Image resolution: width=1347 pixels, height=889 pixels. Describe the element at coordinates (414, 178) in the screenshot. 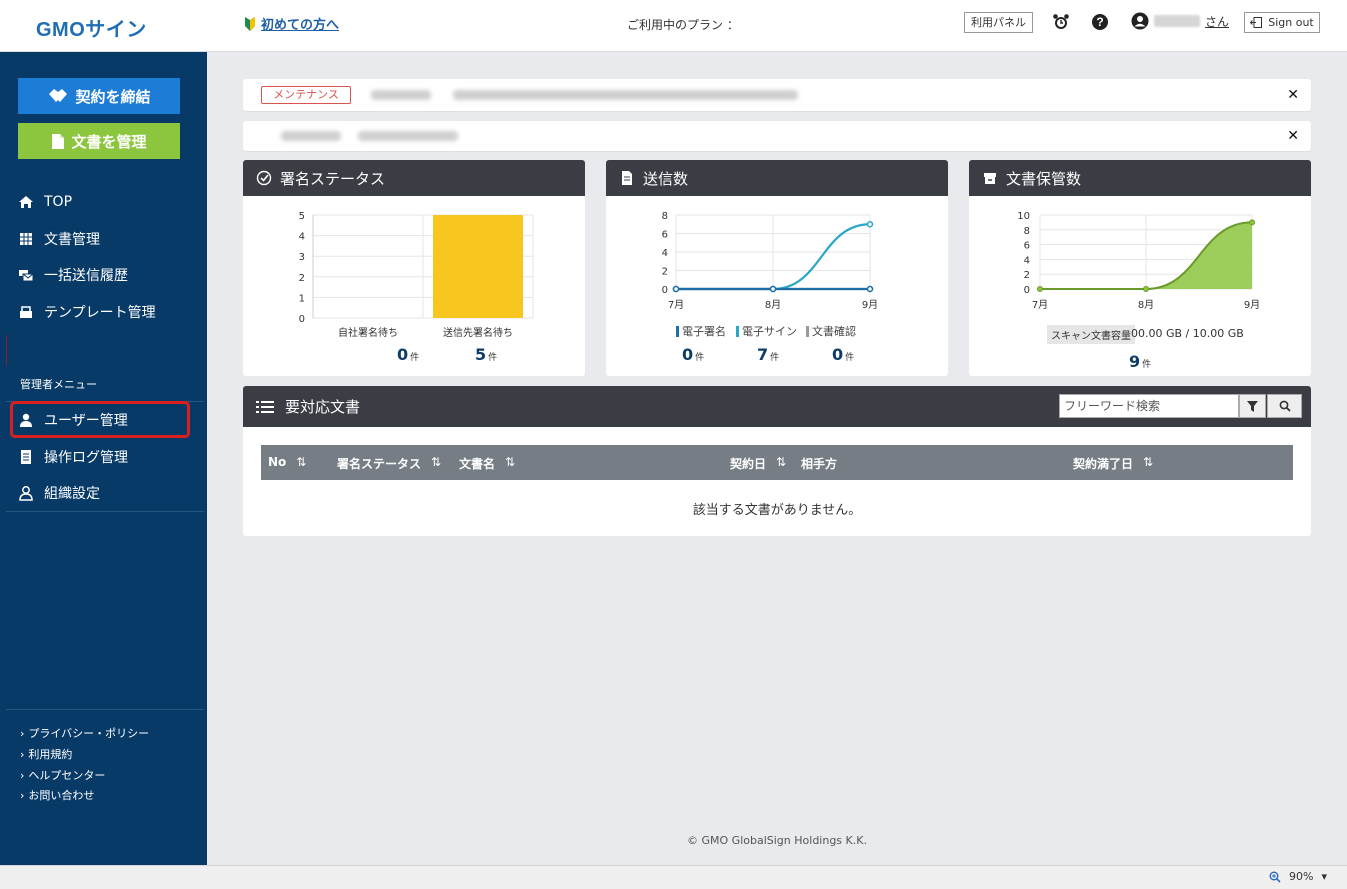

I see `card-header: 署名ステータス` at that location.